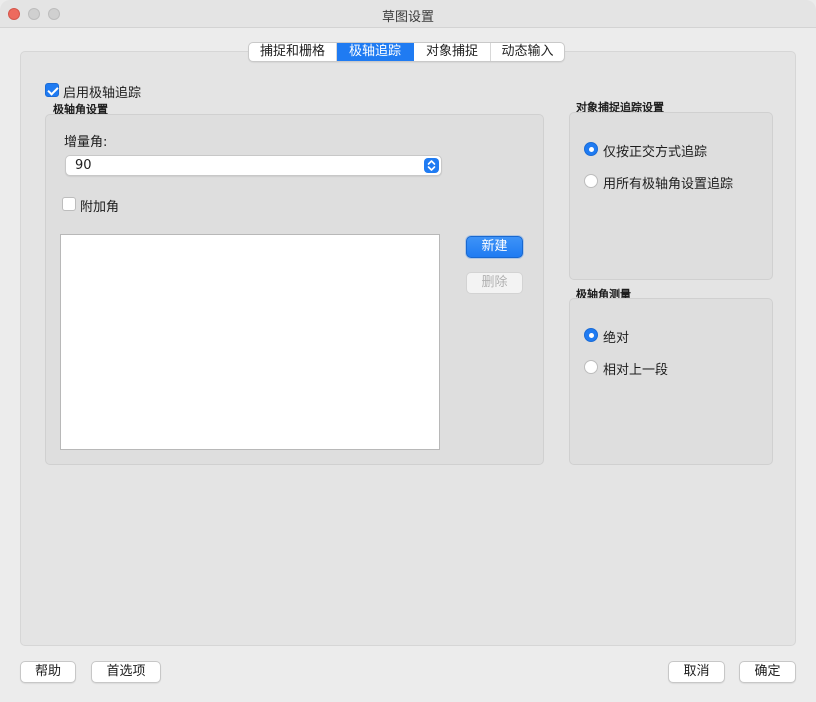 The width and height of the screenshot is (816, 702). I want to click on window-title: 草图设置, so click(407, 17).